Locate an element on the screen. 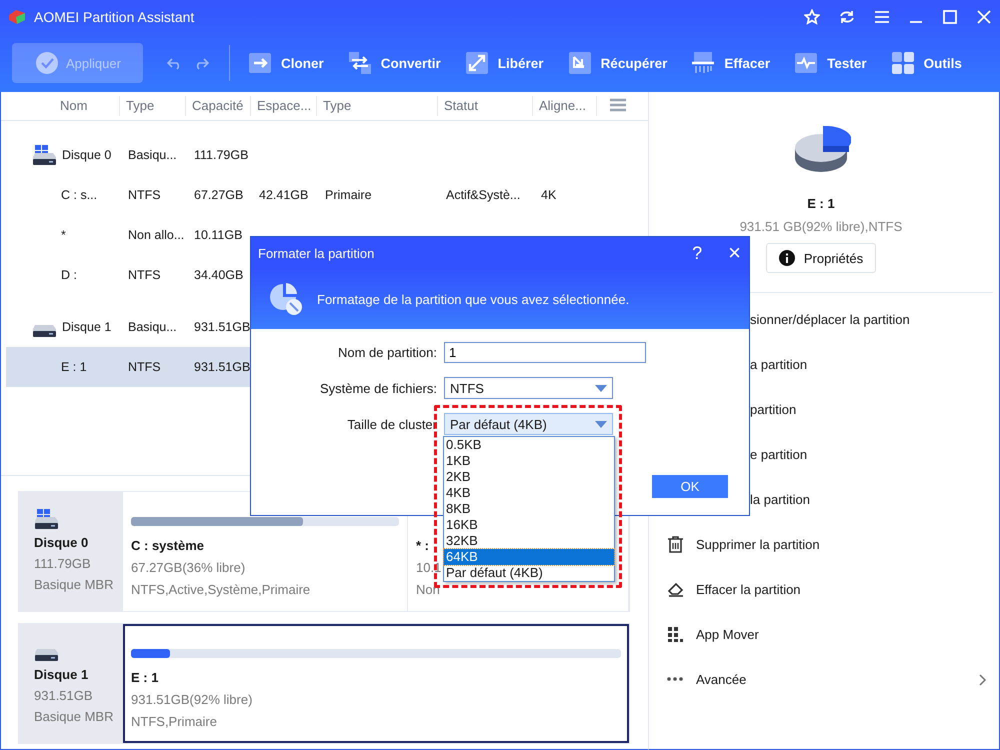  dropdown-option: 2KB is located at coordinates (529, 477).